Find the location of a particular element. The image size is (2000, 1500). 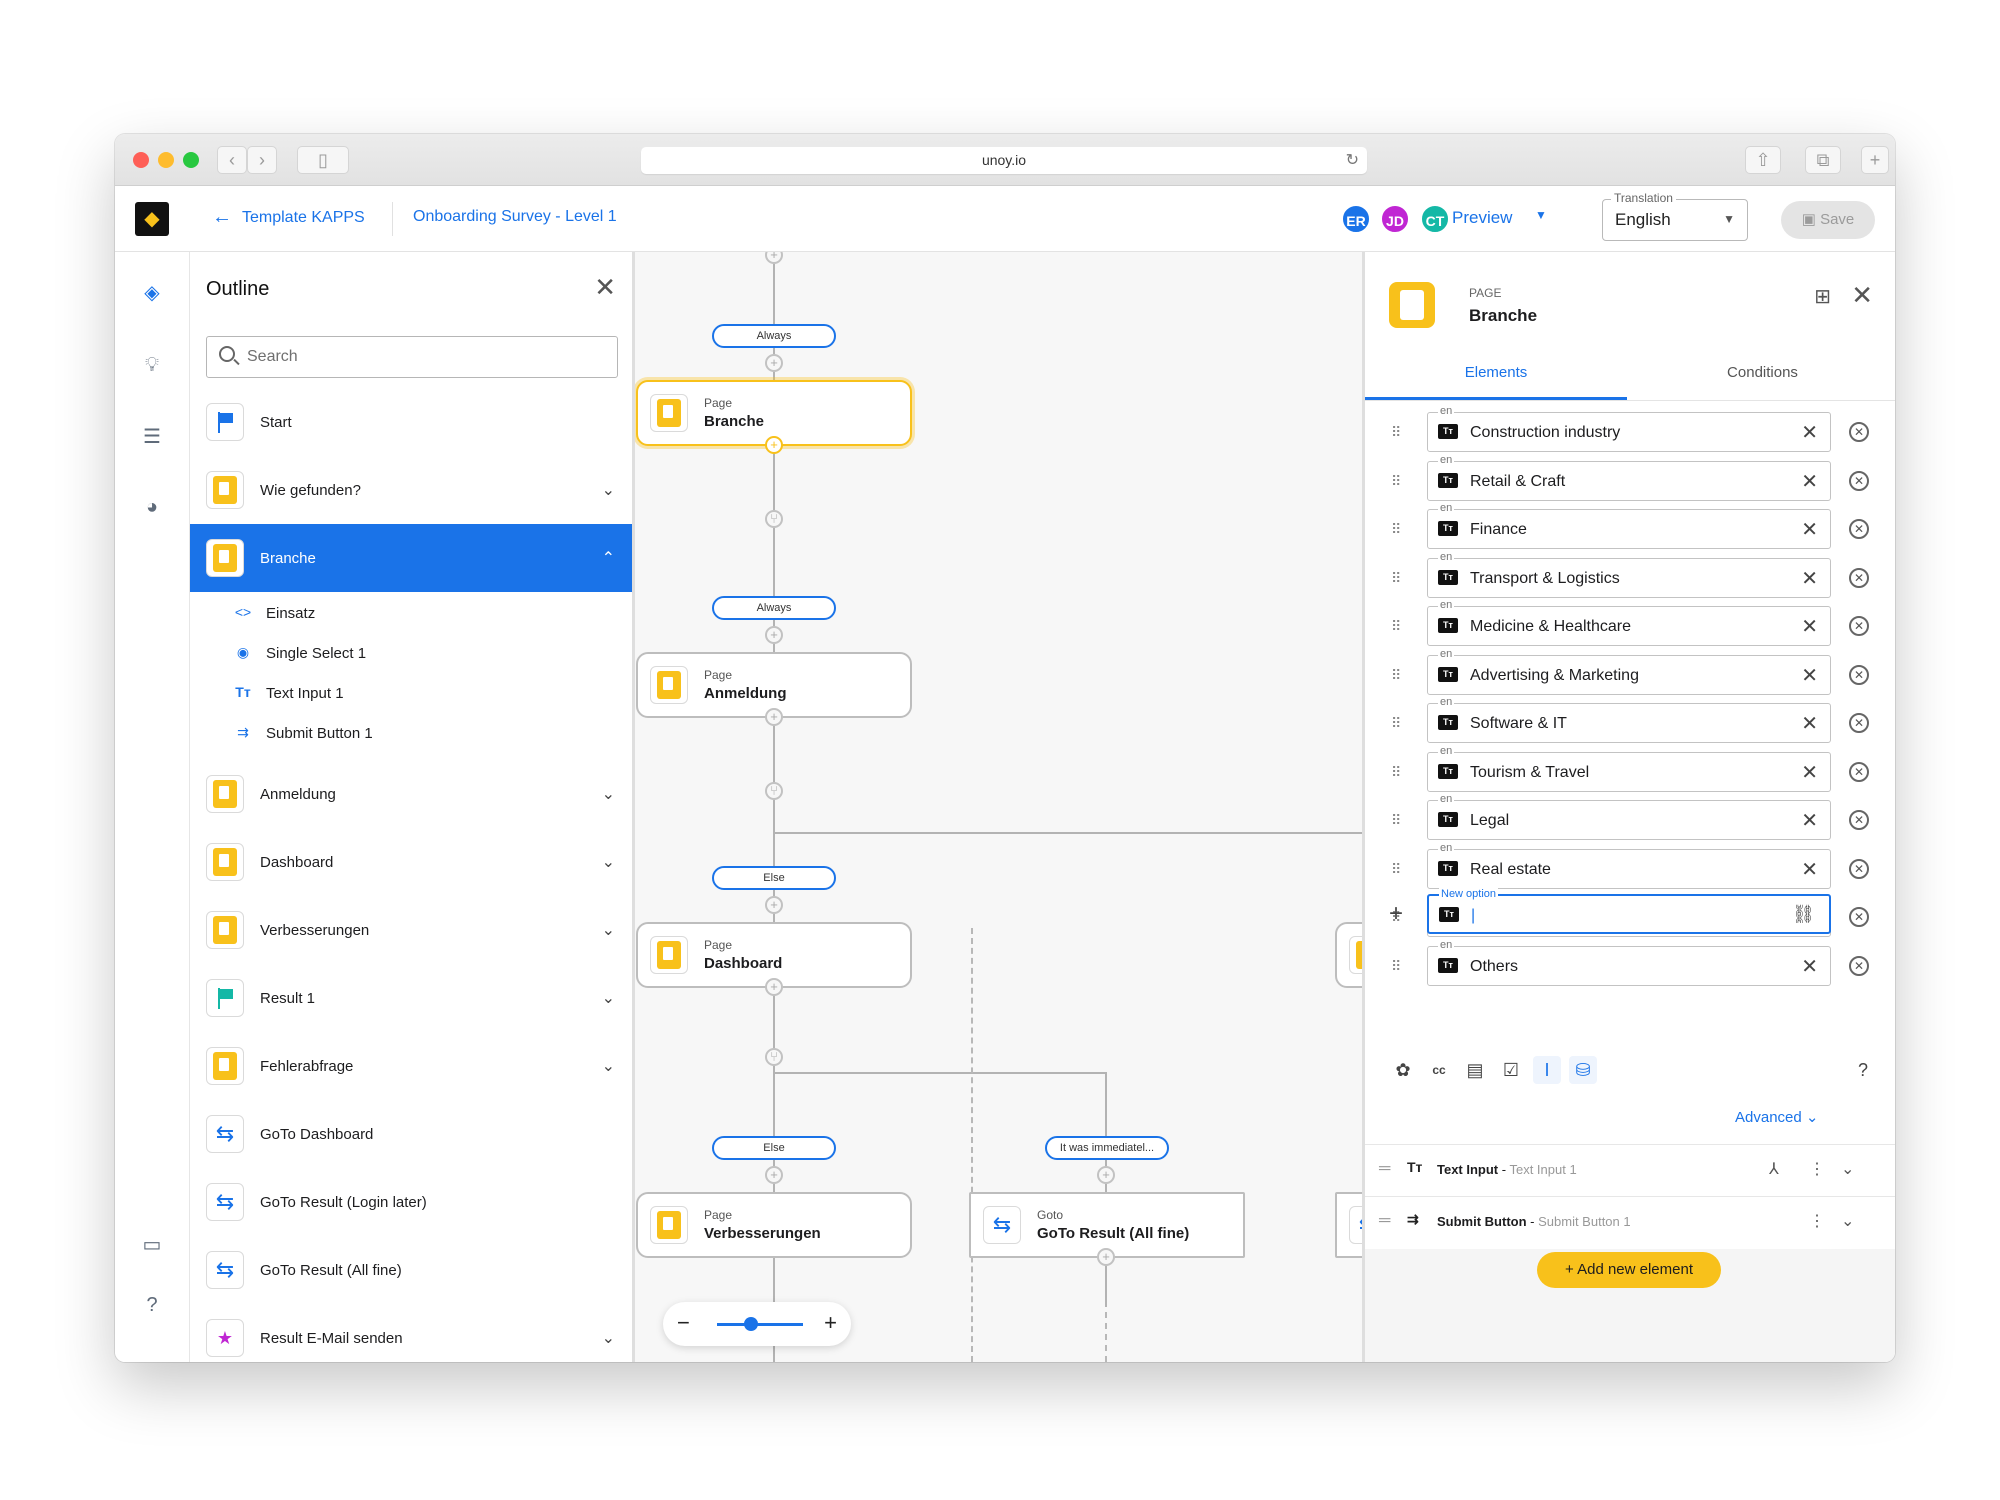

new-tab-icon: + is located at coordinates (1875, 160).